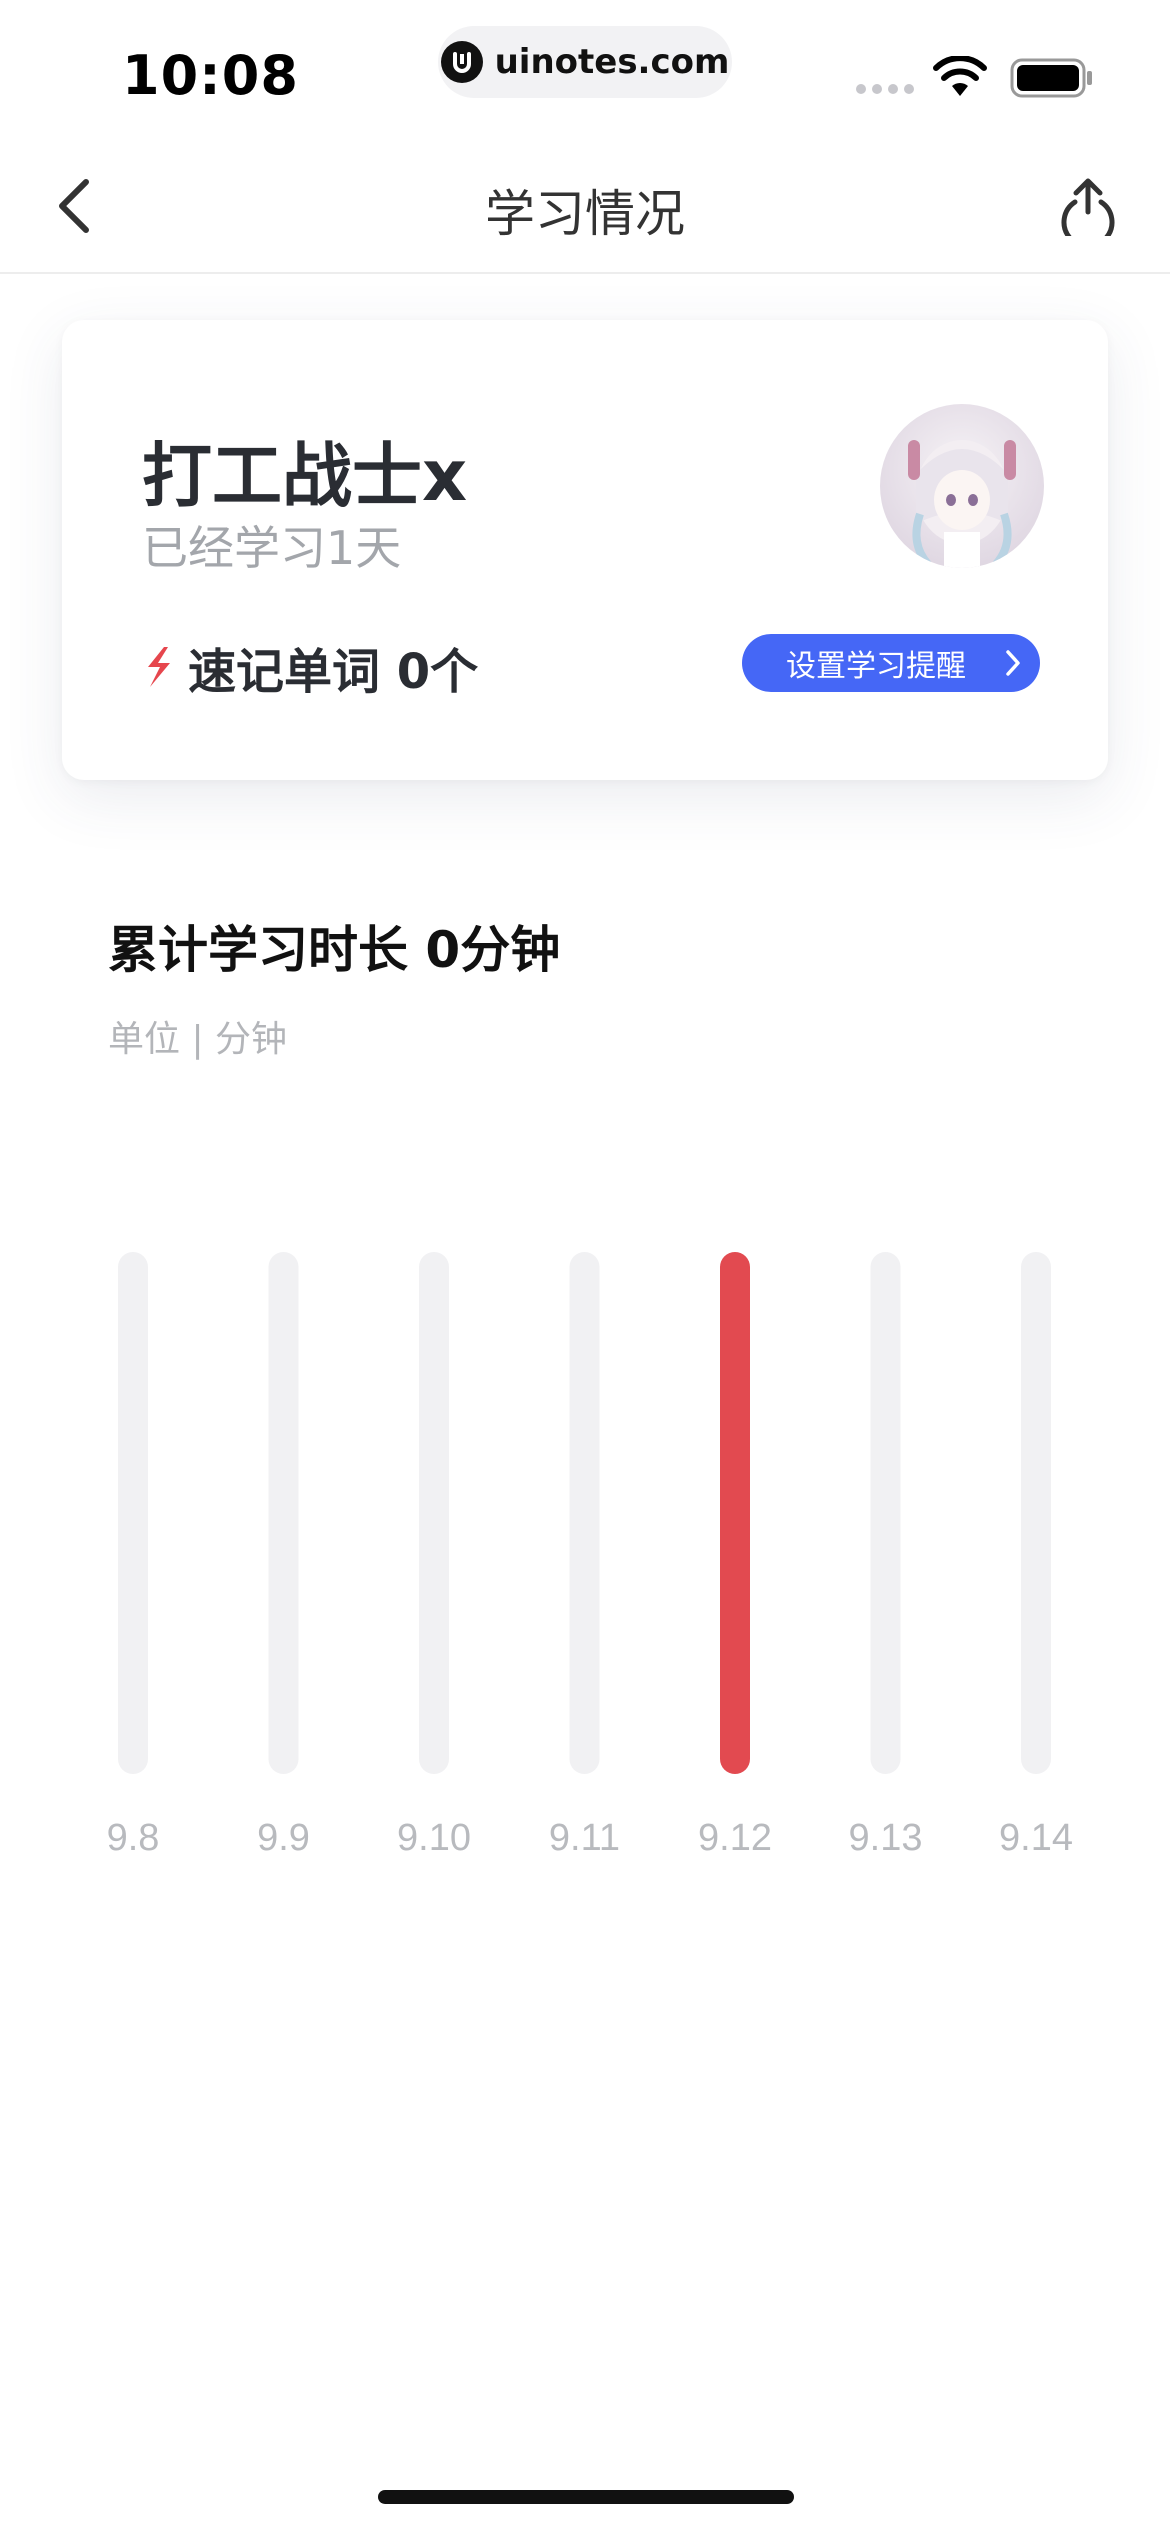 The image size is (1170, 2532). What do you see at coordinates (584, 1838) in the screenshot?
I see `x-tick-label: 9.11` at bounding box center [584, 1838].